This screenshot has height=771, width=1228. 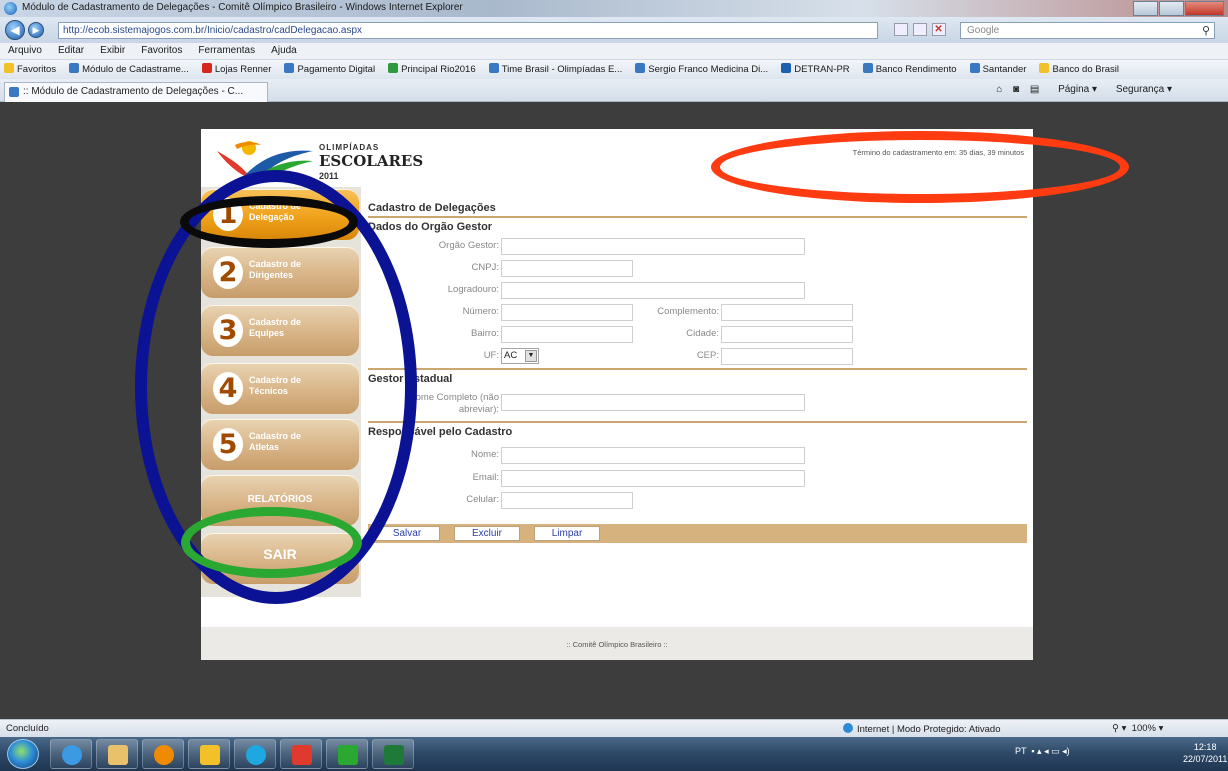 What do you see at coordinates (653, 455) in the screenshot?
I see `nome-input` at bounding box center [653, 455].